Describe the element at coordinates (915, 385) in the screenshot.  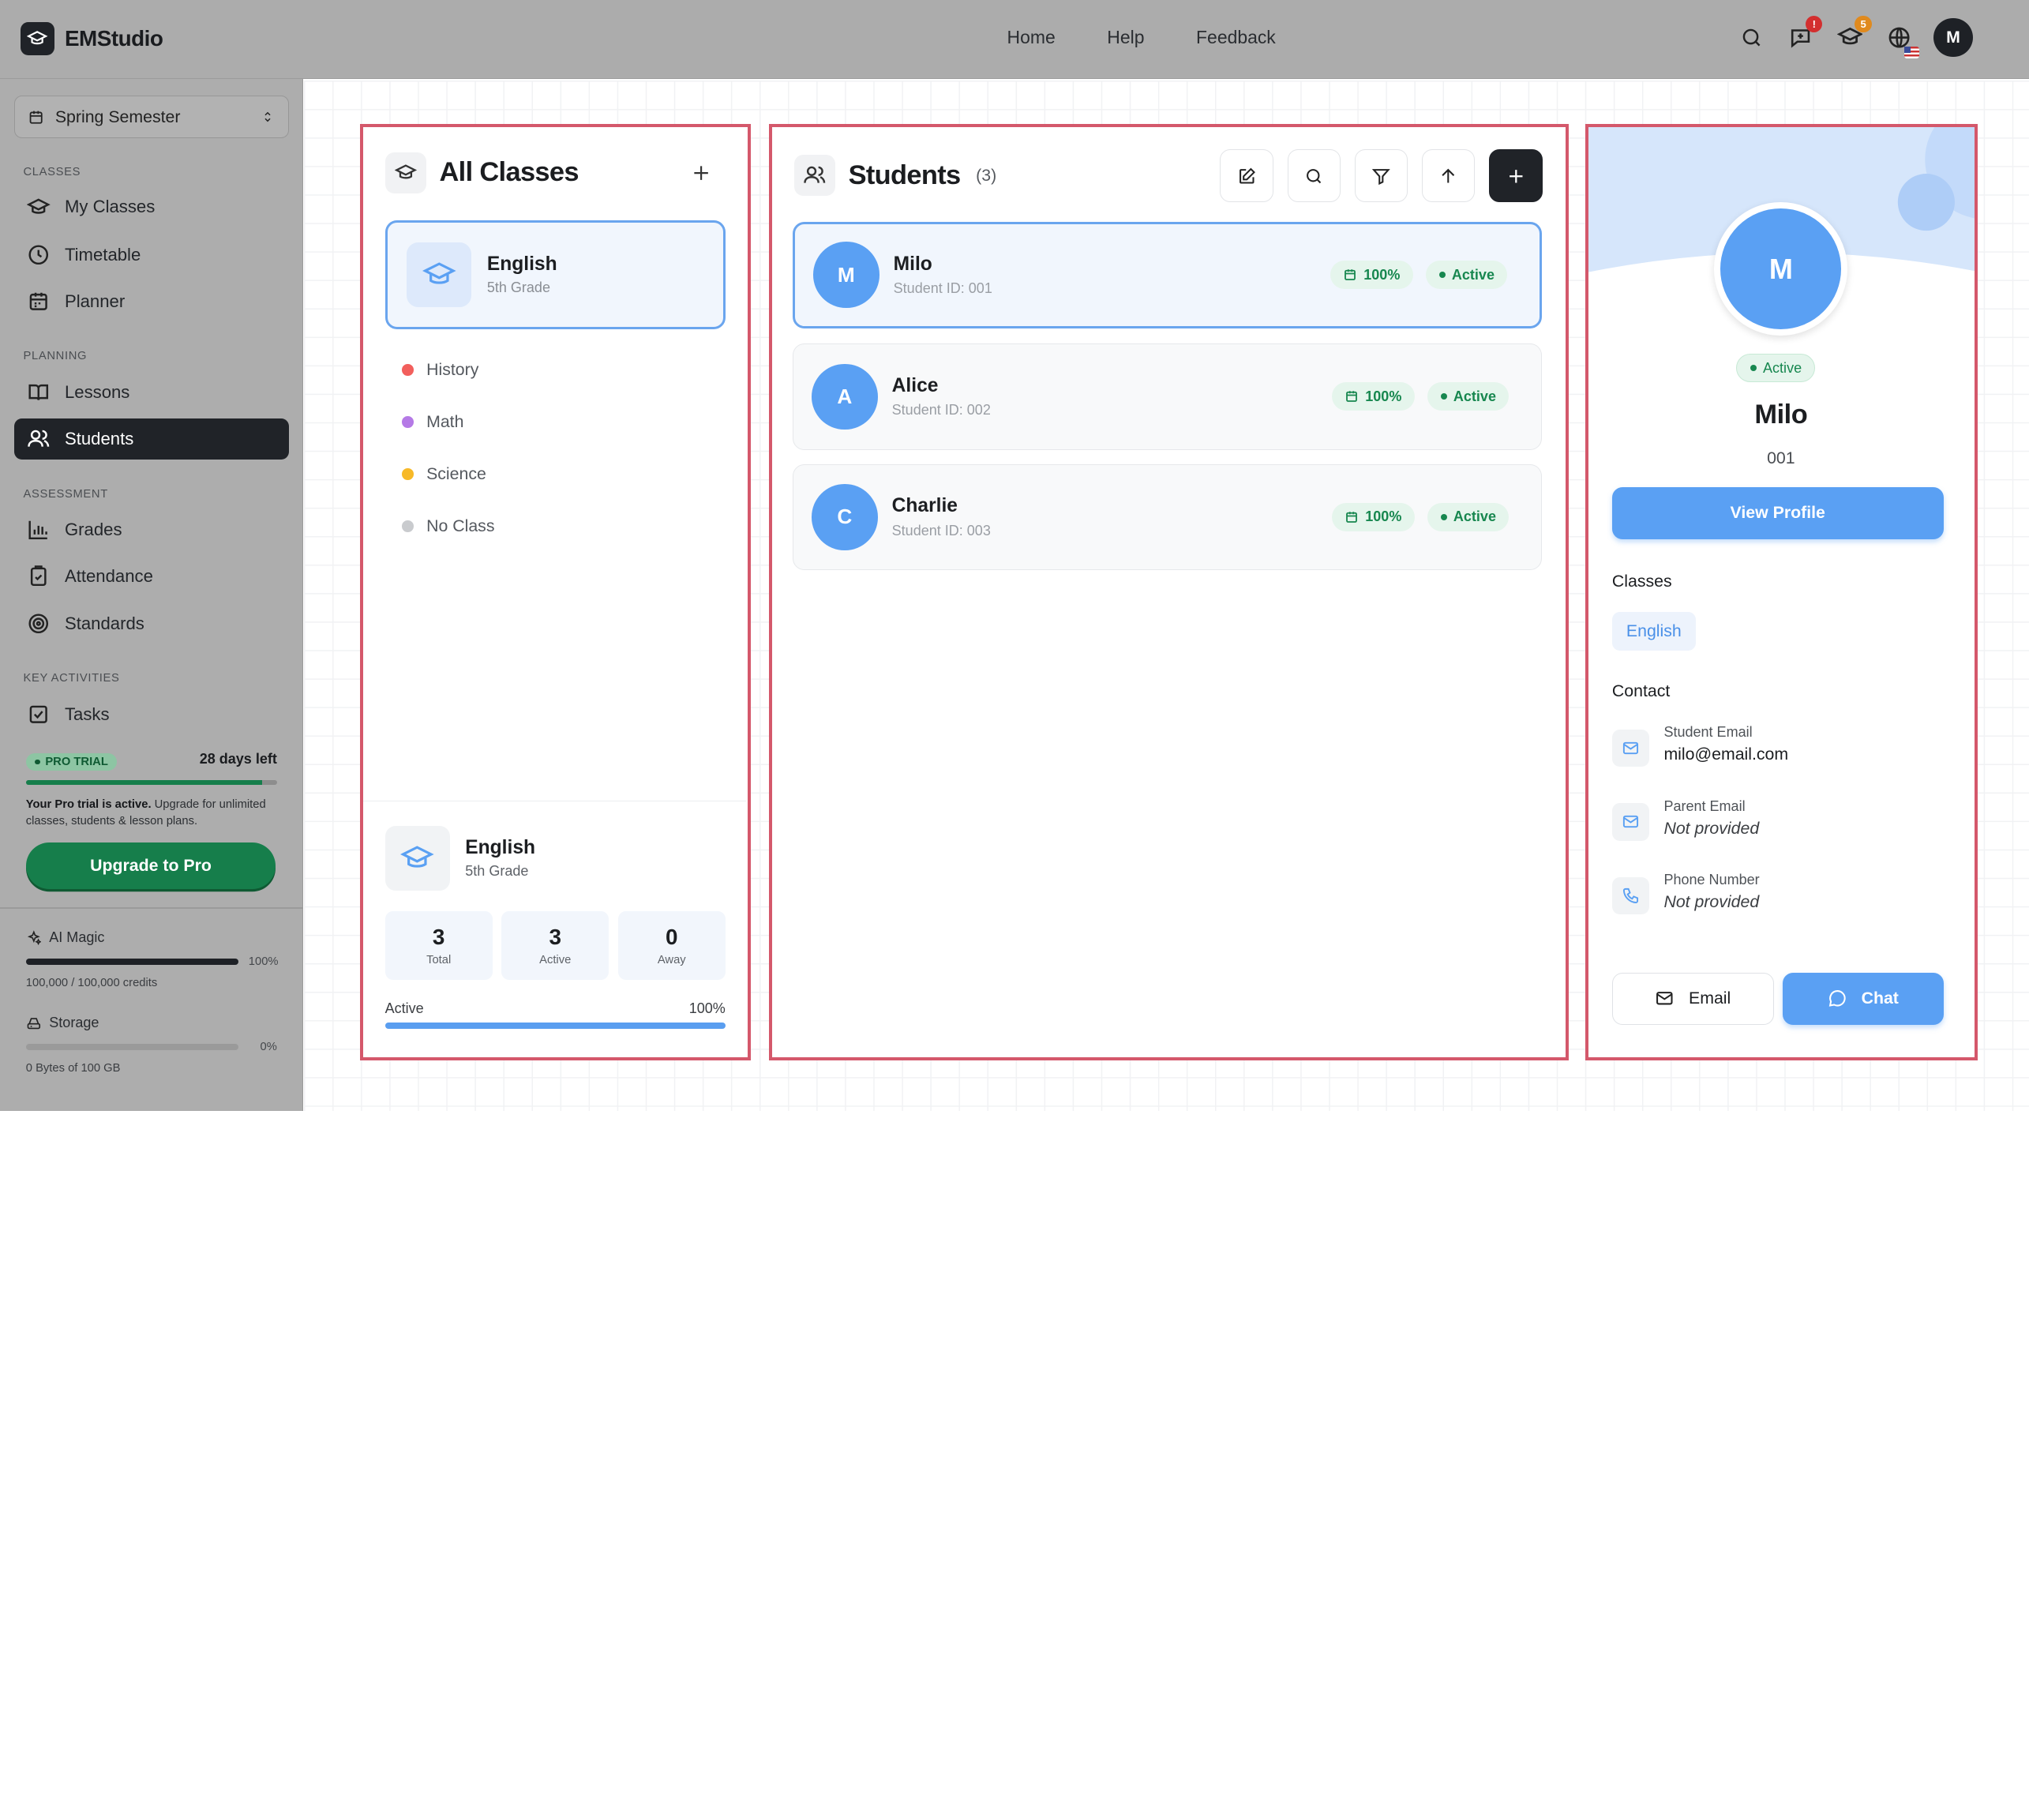
I see `student-name: Alice` at that location.